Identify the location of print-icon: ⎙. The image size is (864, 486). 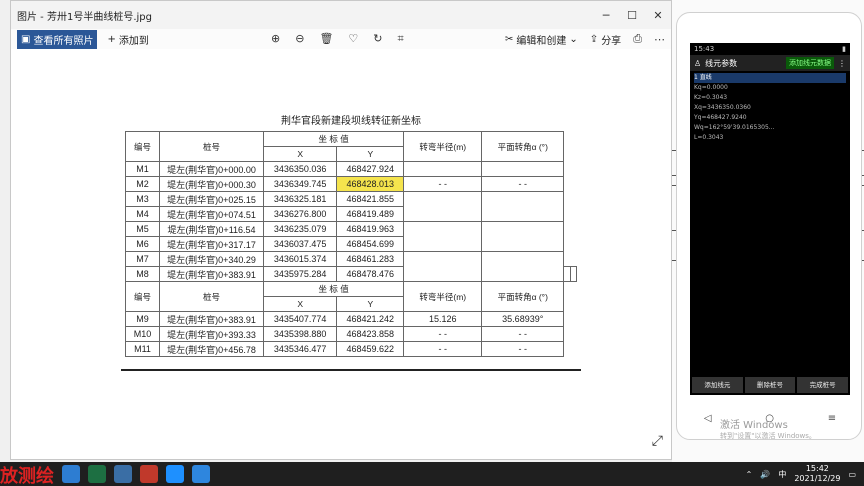
(637, 39).